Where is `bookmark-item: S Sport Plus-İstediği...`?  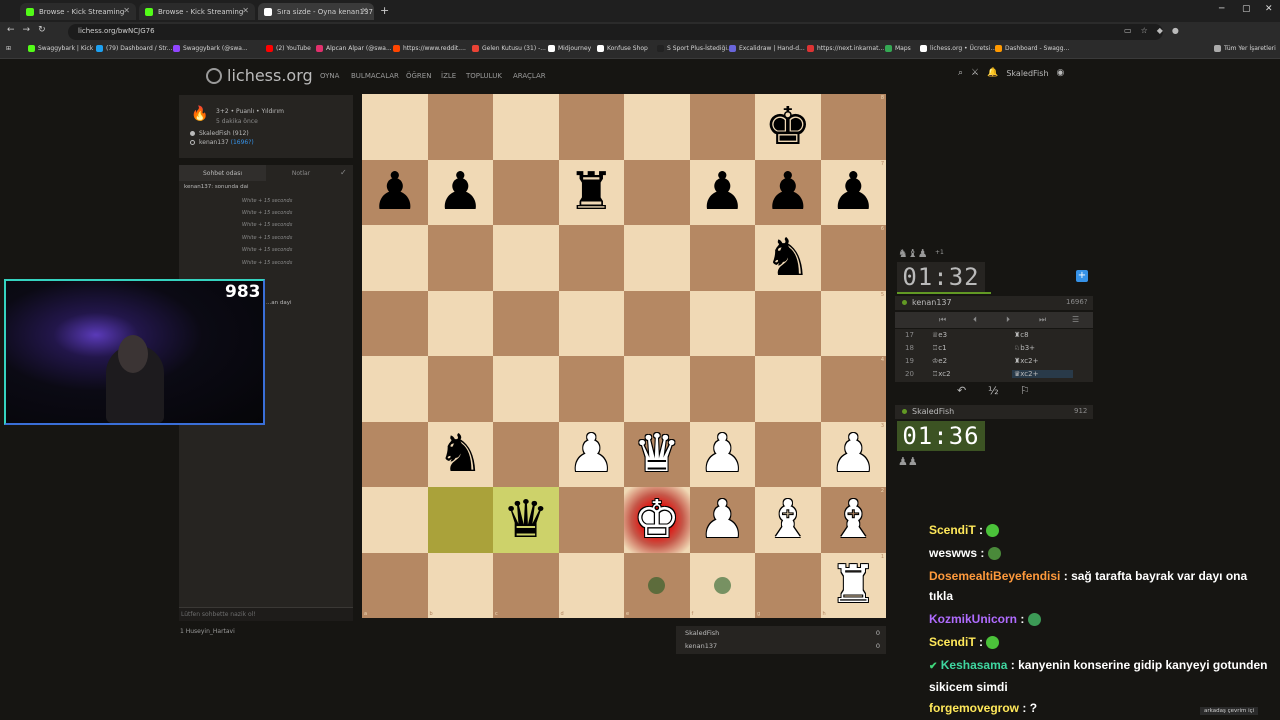
bookmark-item: S Sport Plus-İstediği... is located at coordinates (695, 48).